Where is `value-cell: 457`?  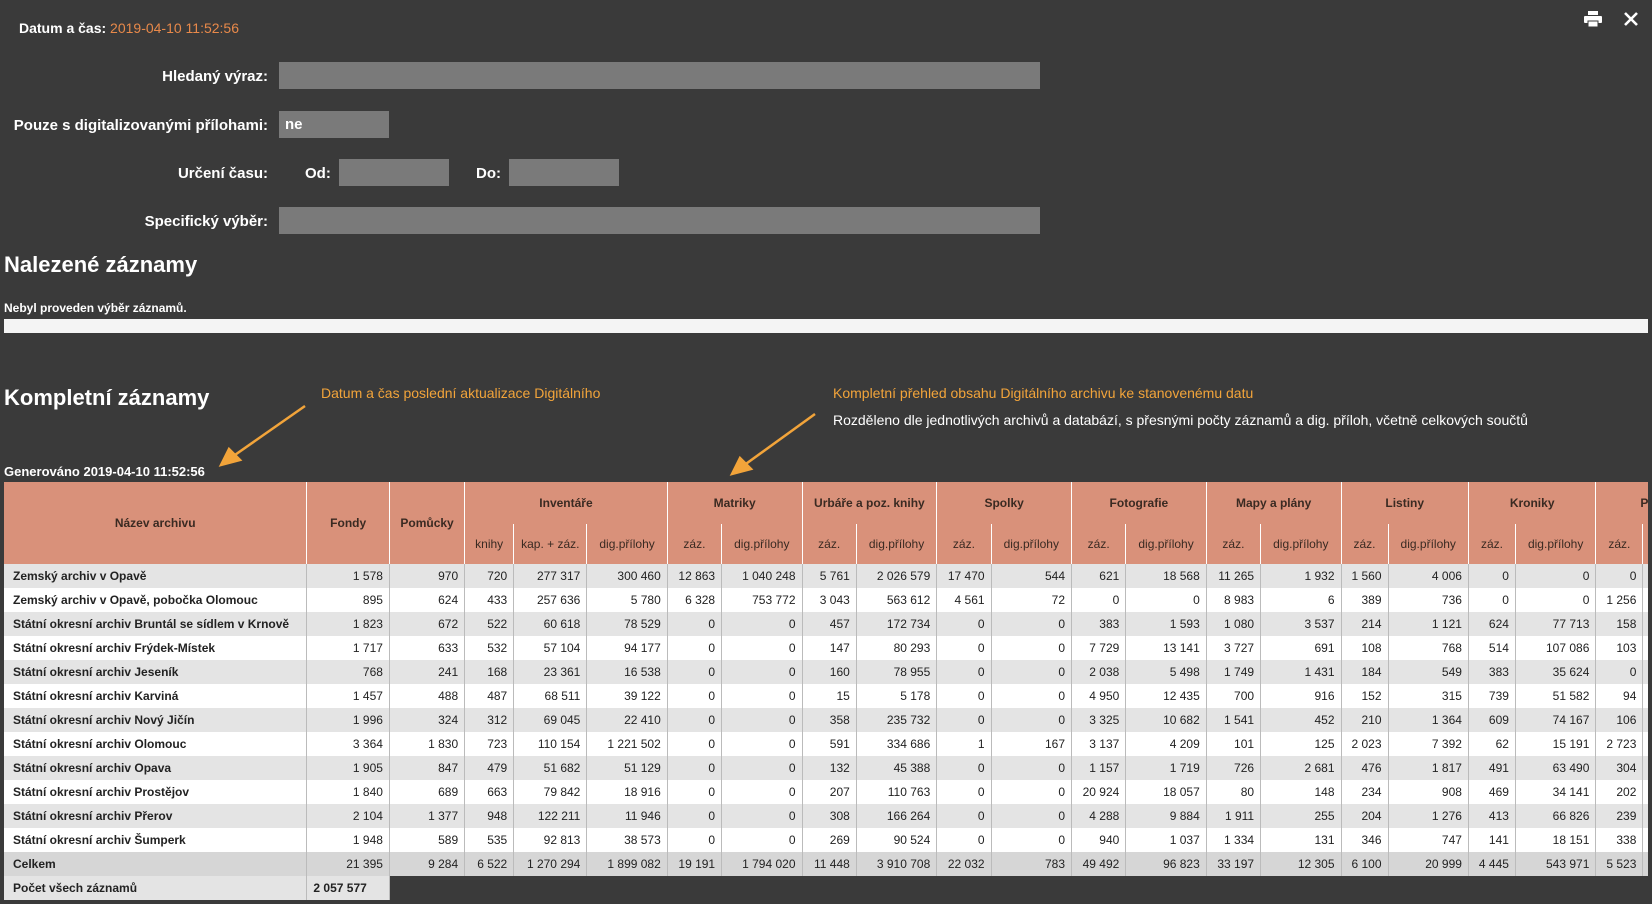
value-cell: 457 is located at coordinates (829, 624).